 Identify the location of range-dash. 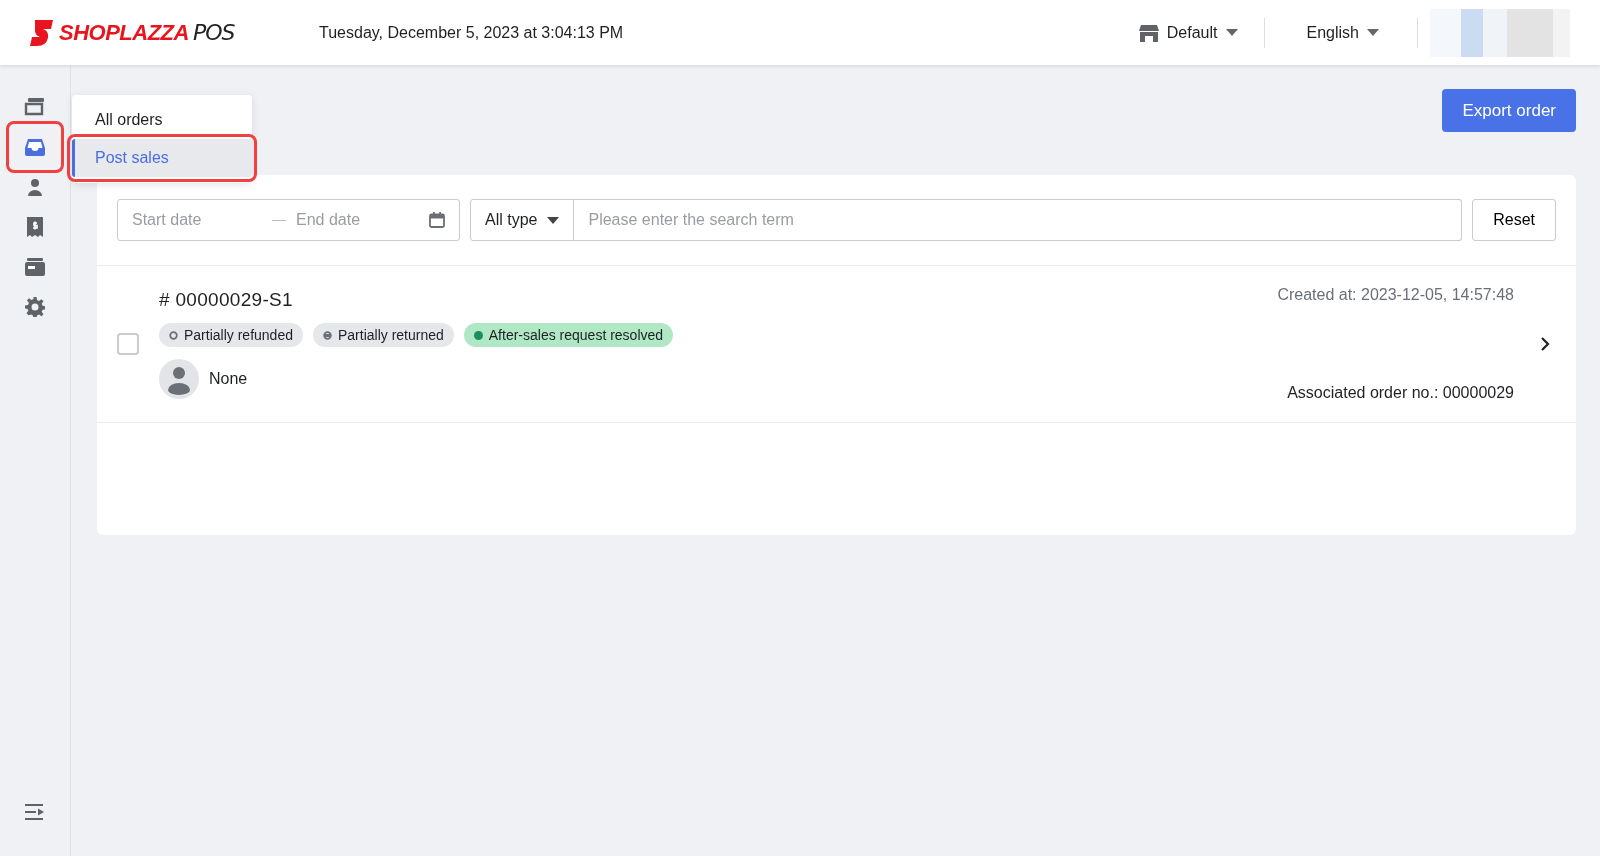
(279, 220).